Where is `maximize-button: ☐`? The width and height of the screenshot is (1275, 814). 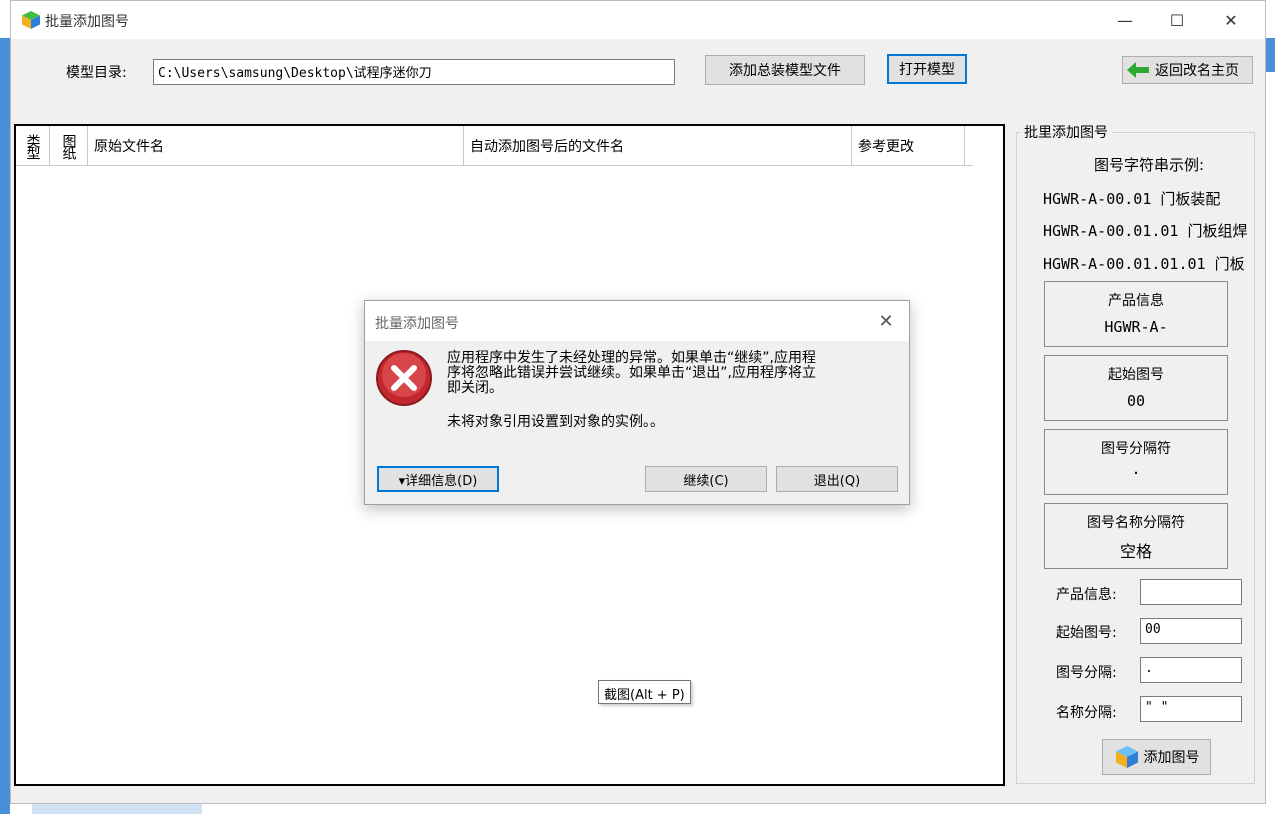
maximize-button: ☐ is located at coordinates (1177, 20).